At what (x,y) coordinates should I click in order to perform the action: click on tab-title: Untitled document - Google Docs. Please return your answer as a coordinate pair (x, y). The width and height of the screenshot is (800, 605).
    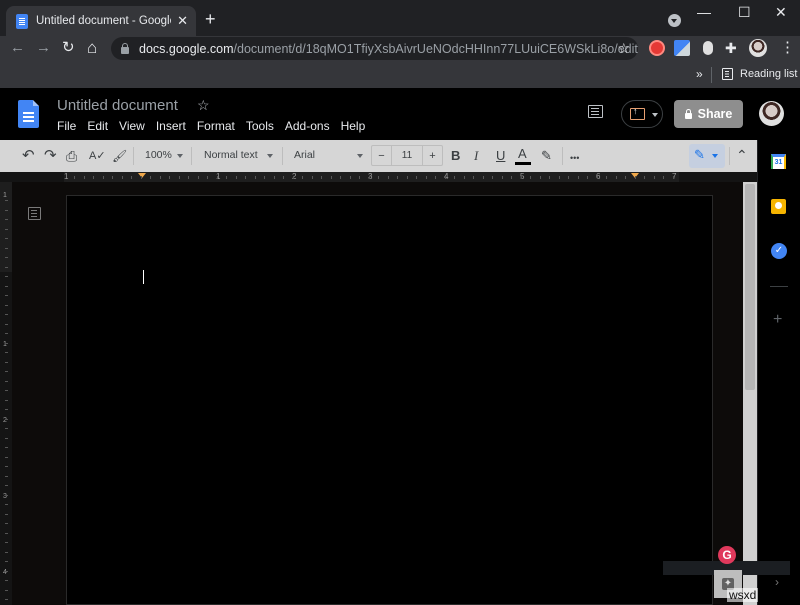
    Looking at the image, I should click on (103, 21).